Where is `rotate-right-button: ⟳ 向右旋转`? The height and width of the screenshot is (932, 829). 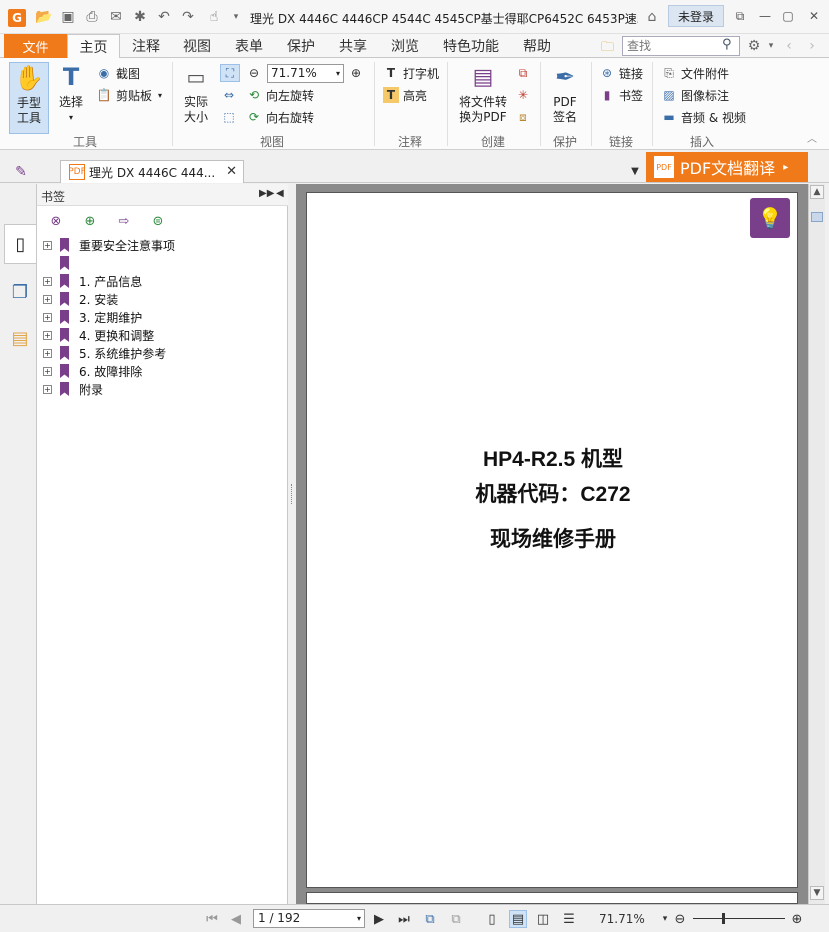 rotate-right-button: ⟳ 向右旋转 is located at coordinates (280, 117).